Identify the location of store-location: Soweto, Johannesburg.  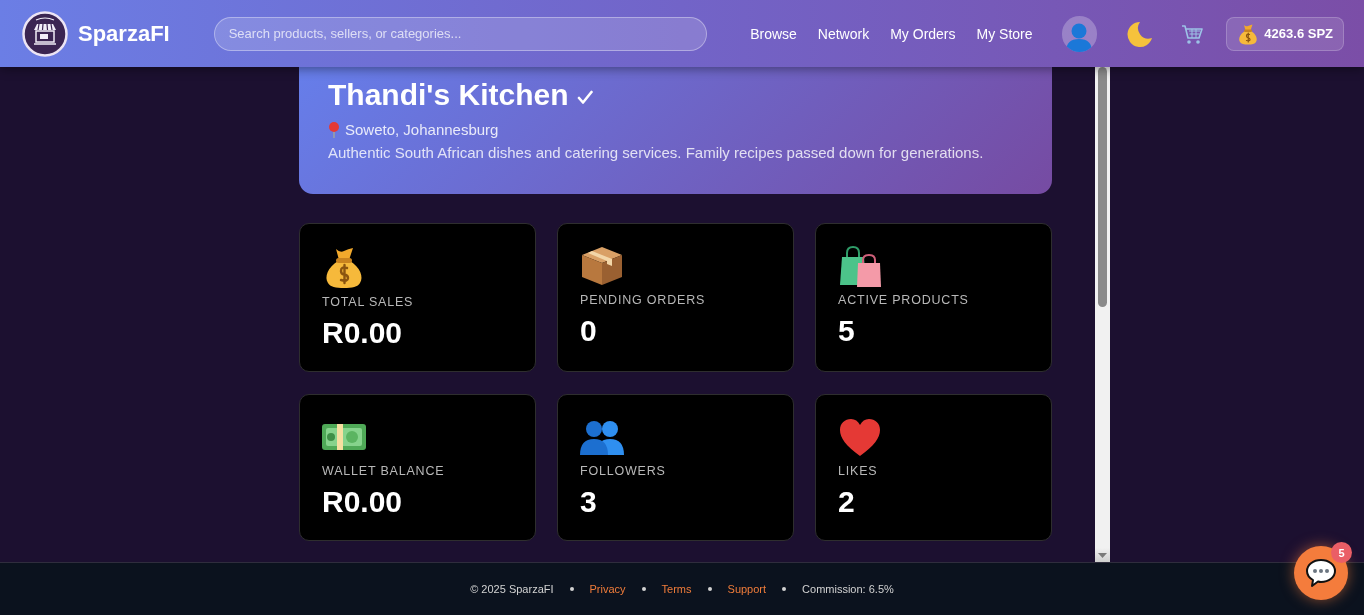
(422, 130).